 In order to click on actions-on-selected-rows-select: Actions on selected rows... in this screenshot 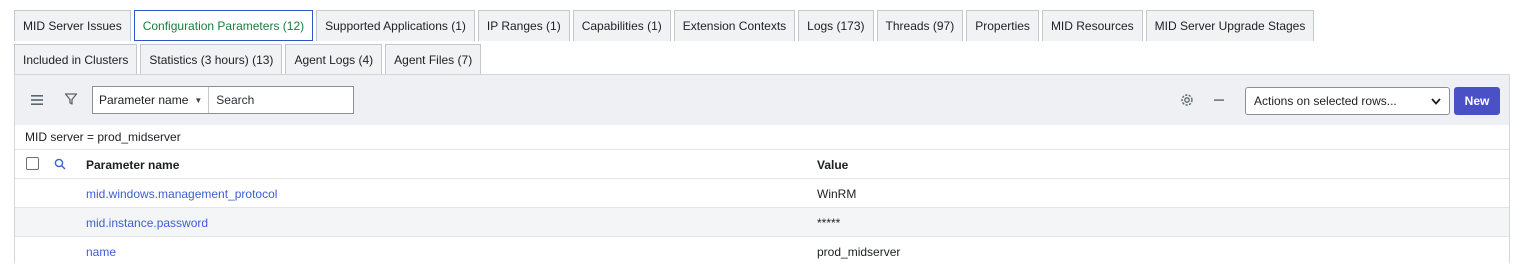, I will do `click(1347, 101)`.